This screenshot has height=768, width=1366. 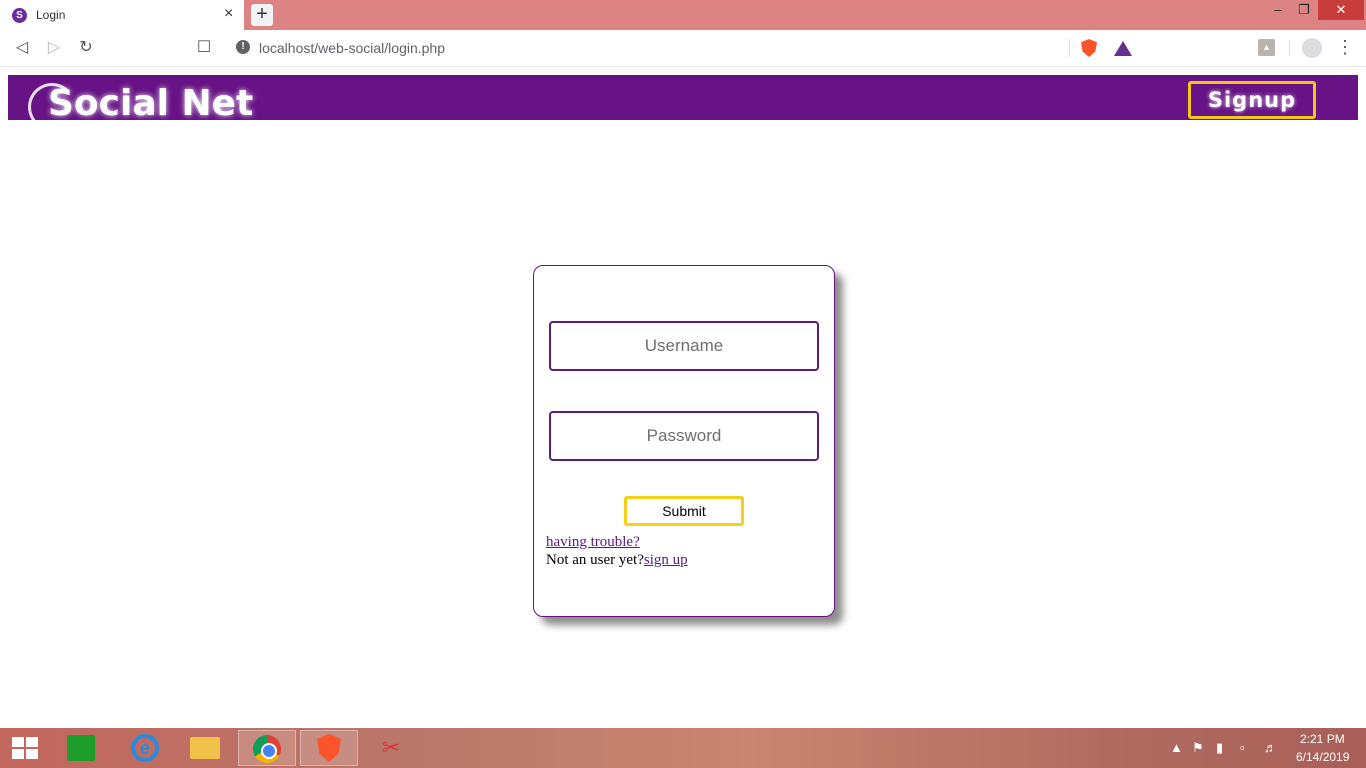 What do you see at coordinates (684, 346) in the screenshot?
I see `username-input` at bounding box center [684, 346].